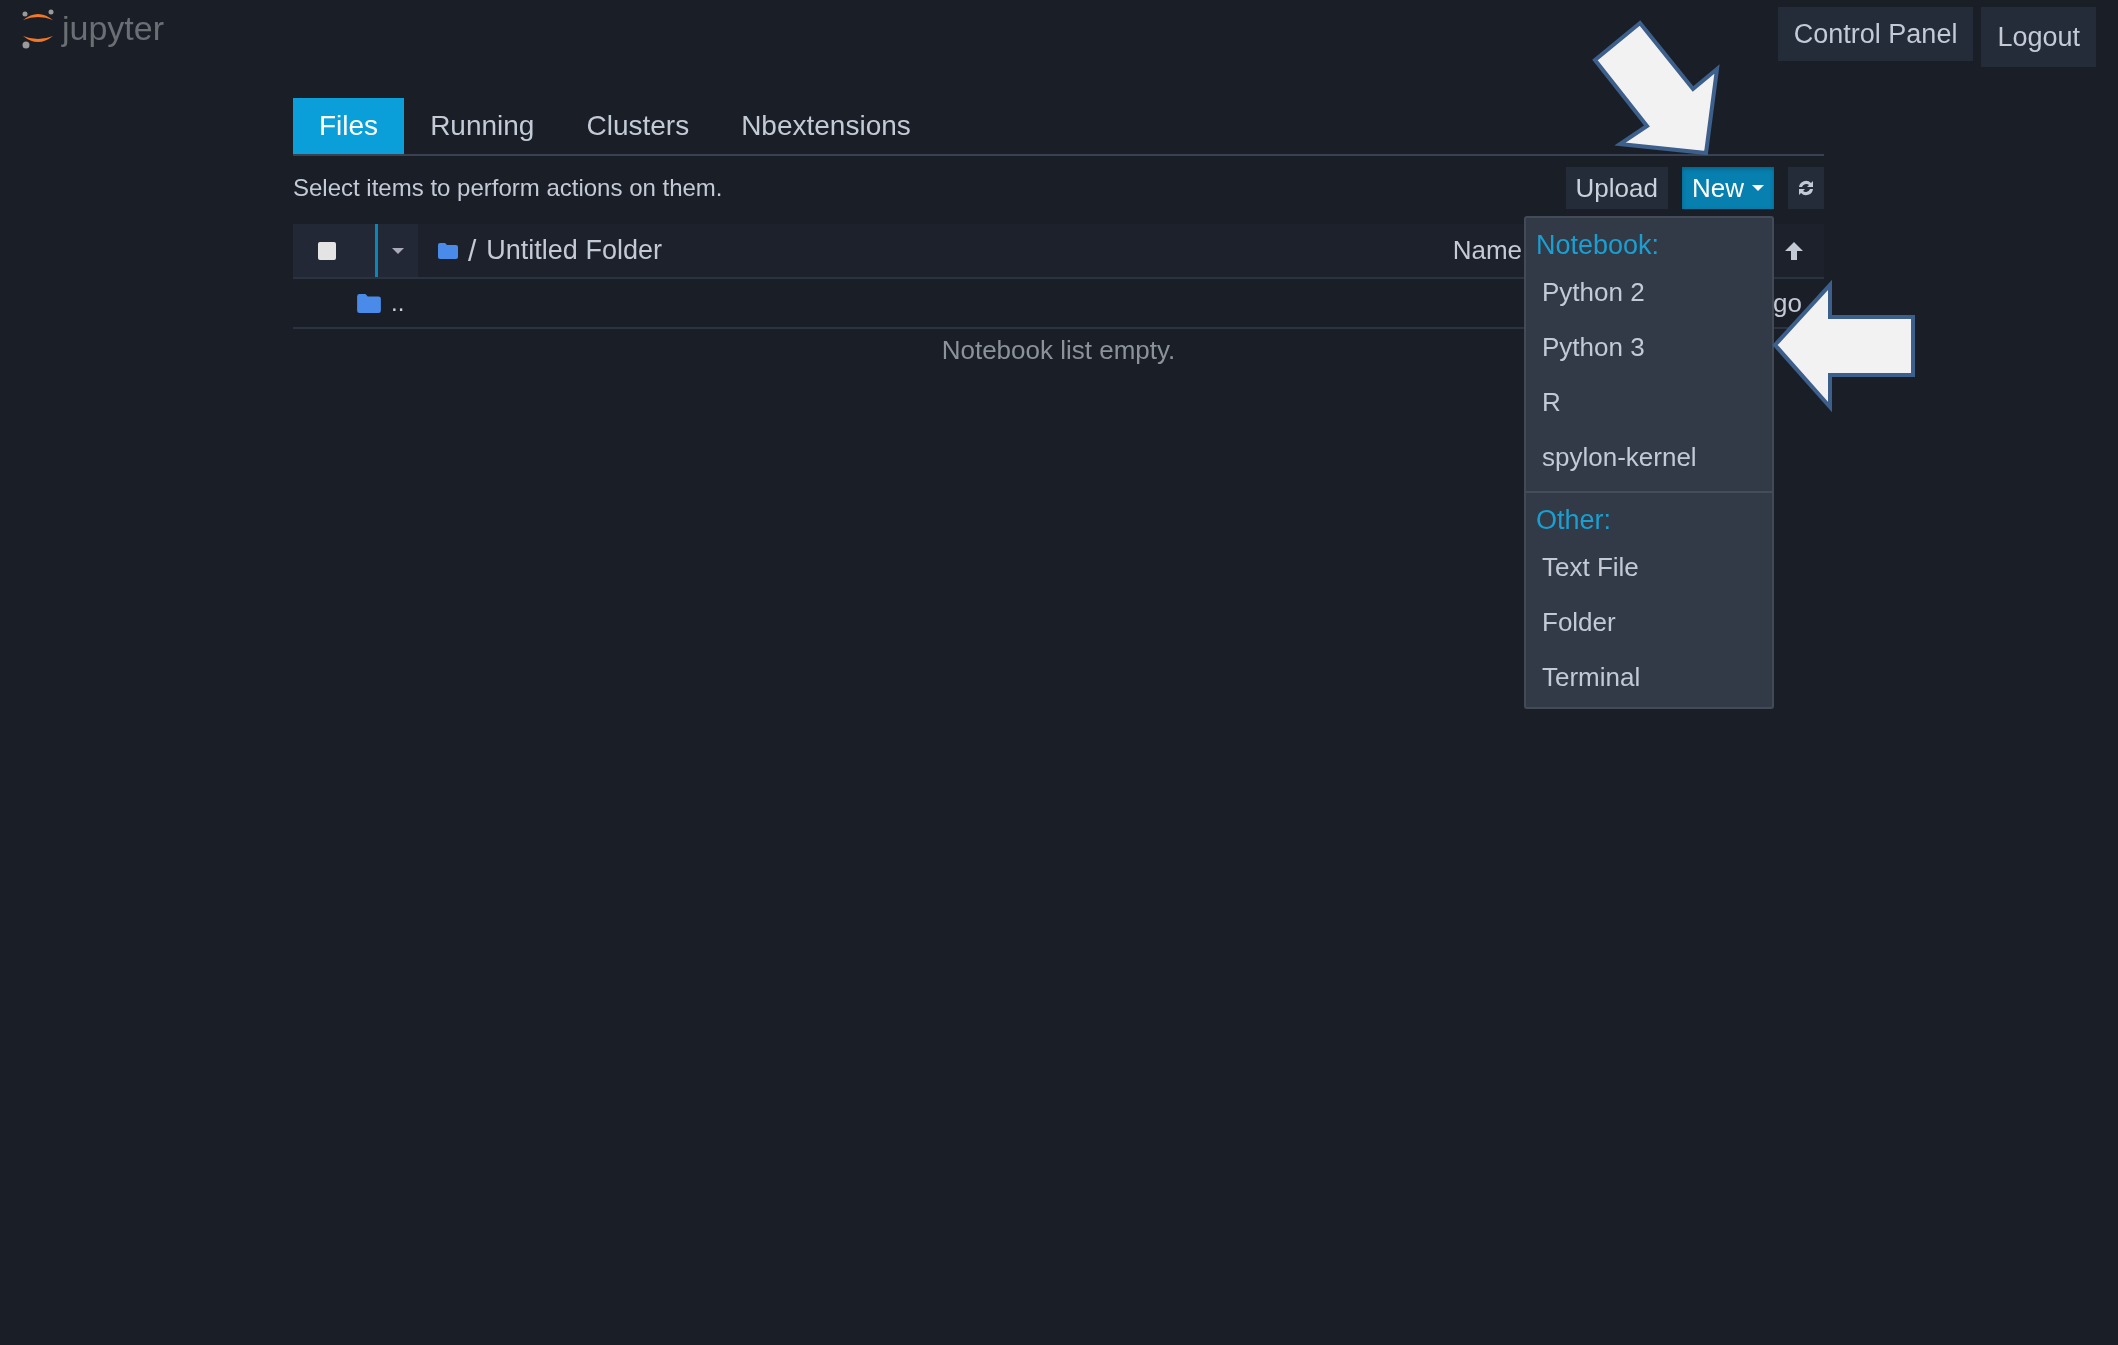  Describe the element at coordinates (1649, 292) in the screenshot. I see `menu-item: Python 2` at that location.